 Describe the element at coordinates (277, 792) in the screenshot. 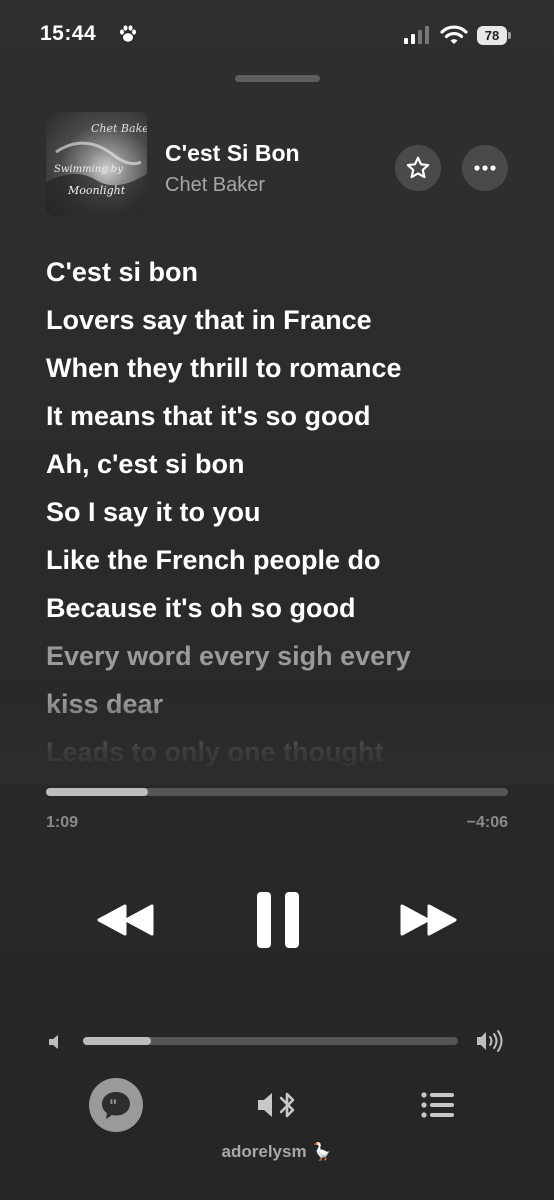

I see `playback-scrubber` at that location.